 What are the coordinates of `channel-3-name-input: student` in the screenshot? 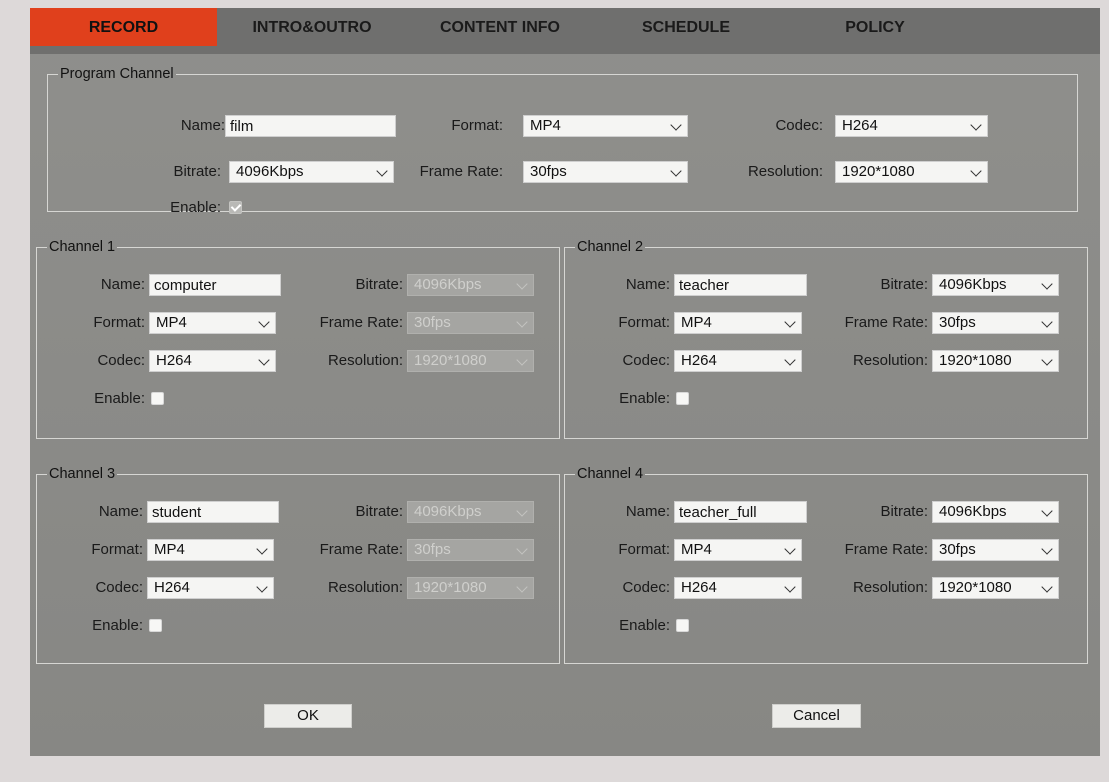 It's located at (213, 512).